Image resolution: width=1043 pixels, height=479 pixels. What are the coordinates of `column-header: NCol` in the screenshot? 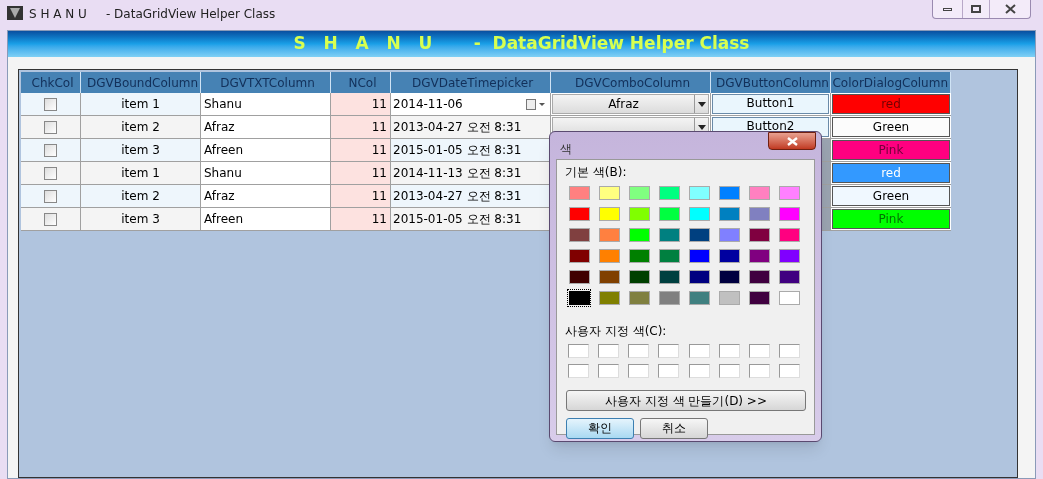 It's located at (361, 82).